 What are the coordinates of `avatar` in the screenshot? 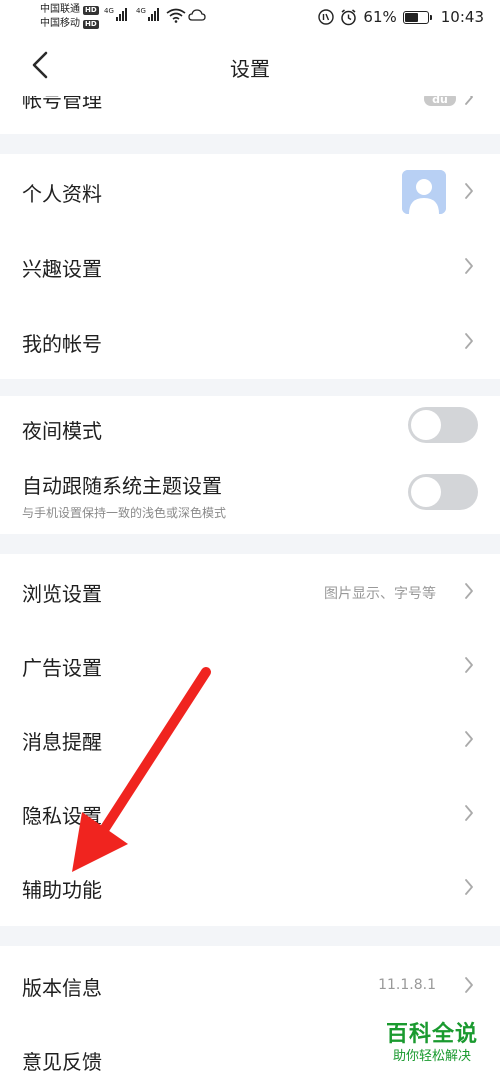 It's located at (424, 192).